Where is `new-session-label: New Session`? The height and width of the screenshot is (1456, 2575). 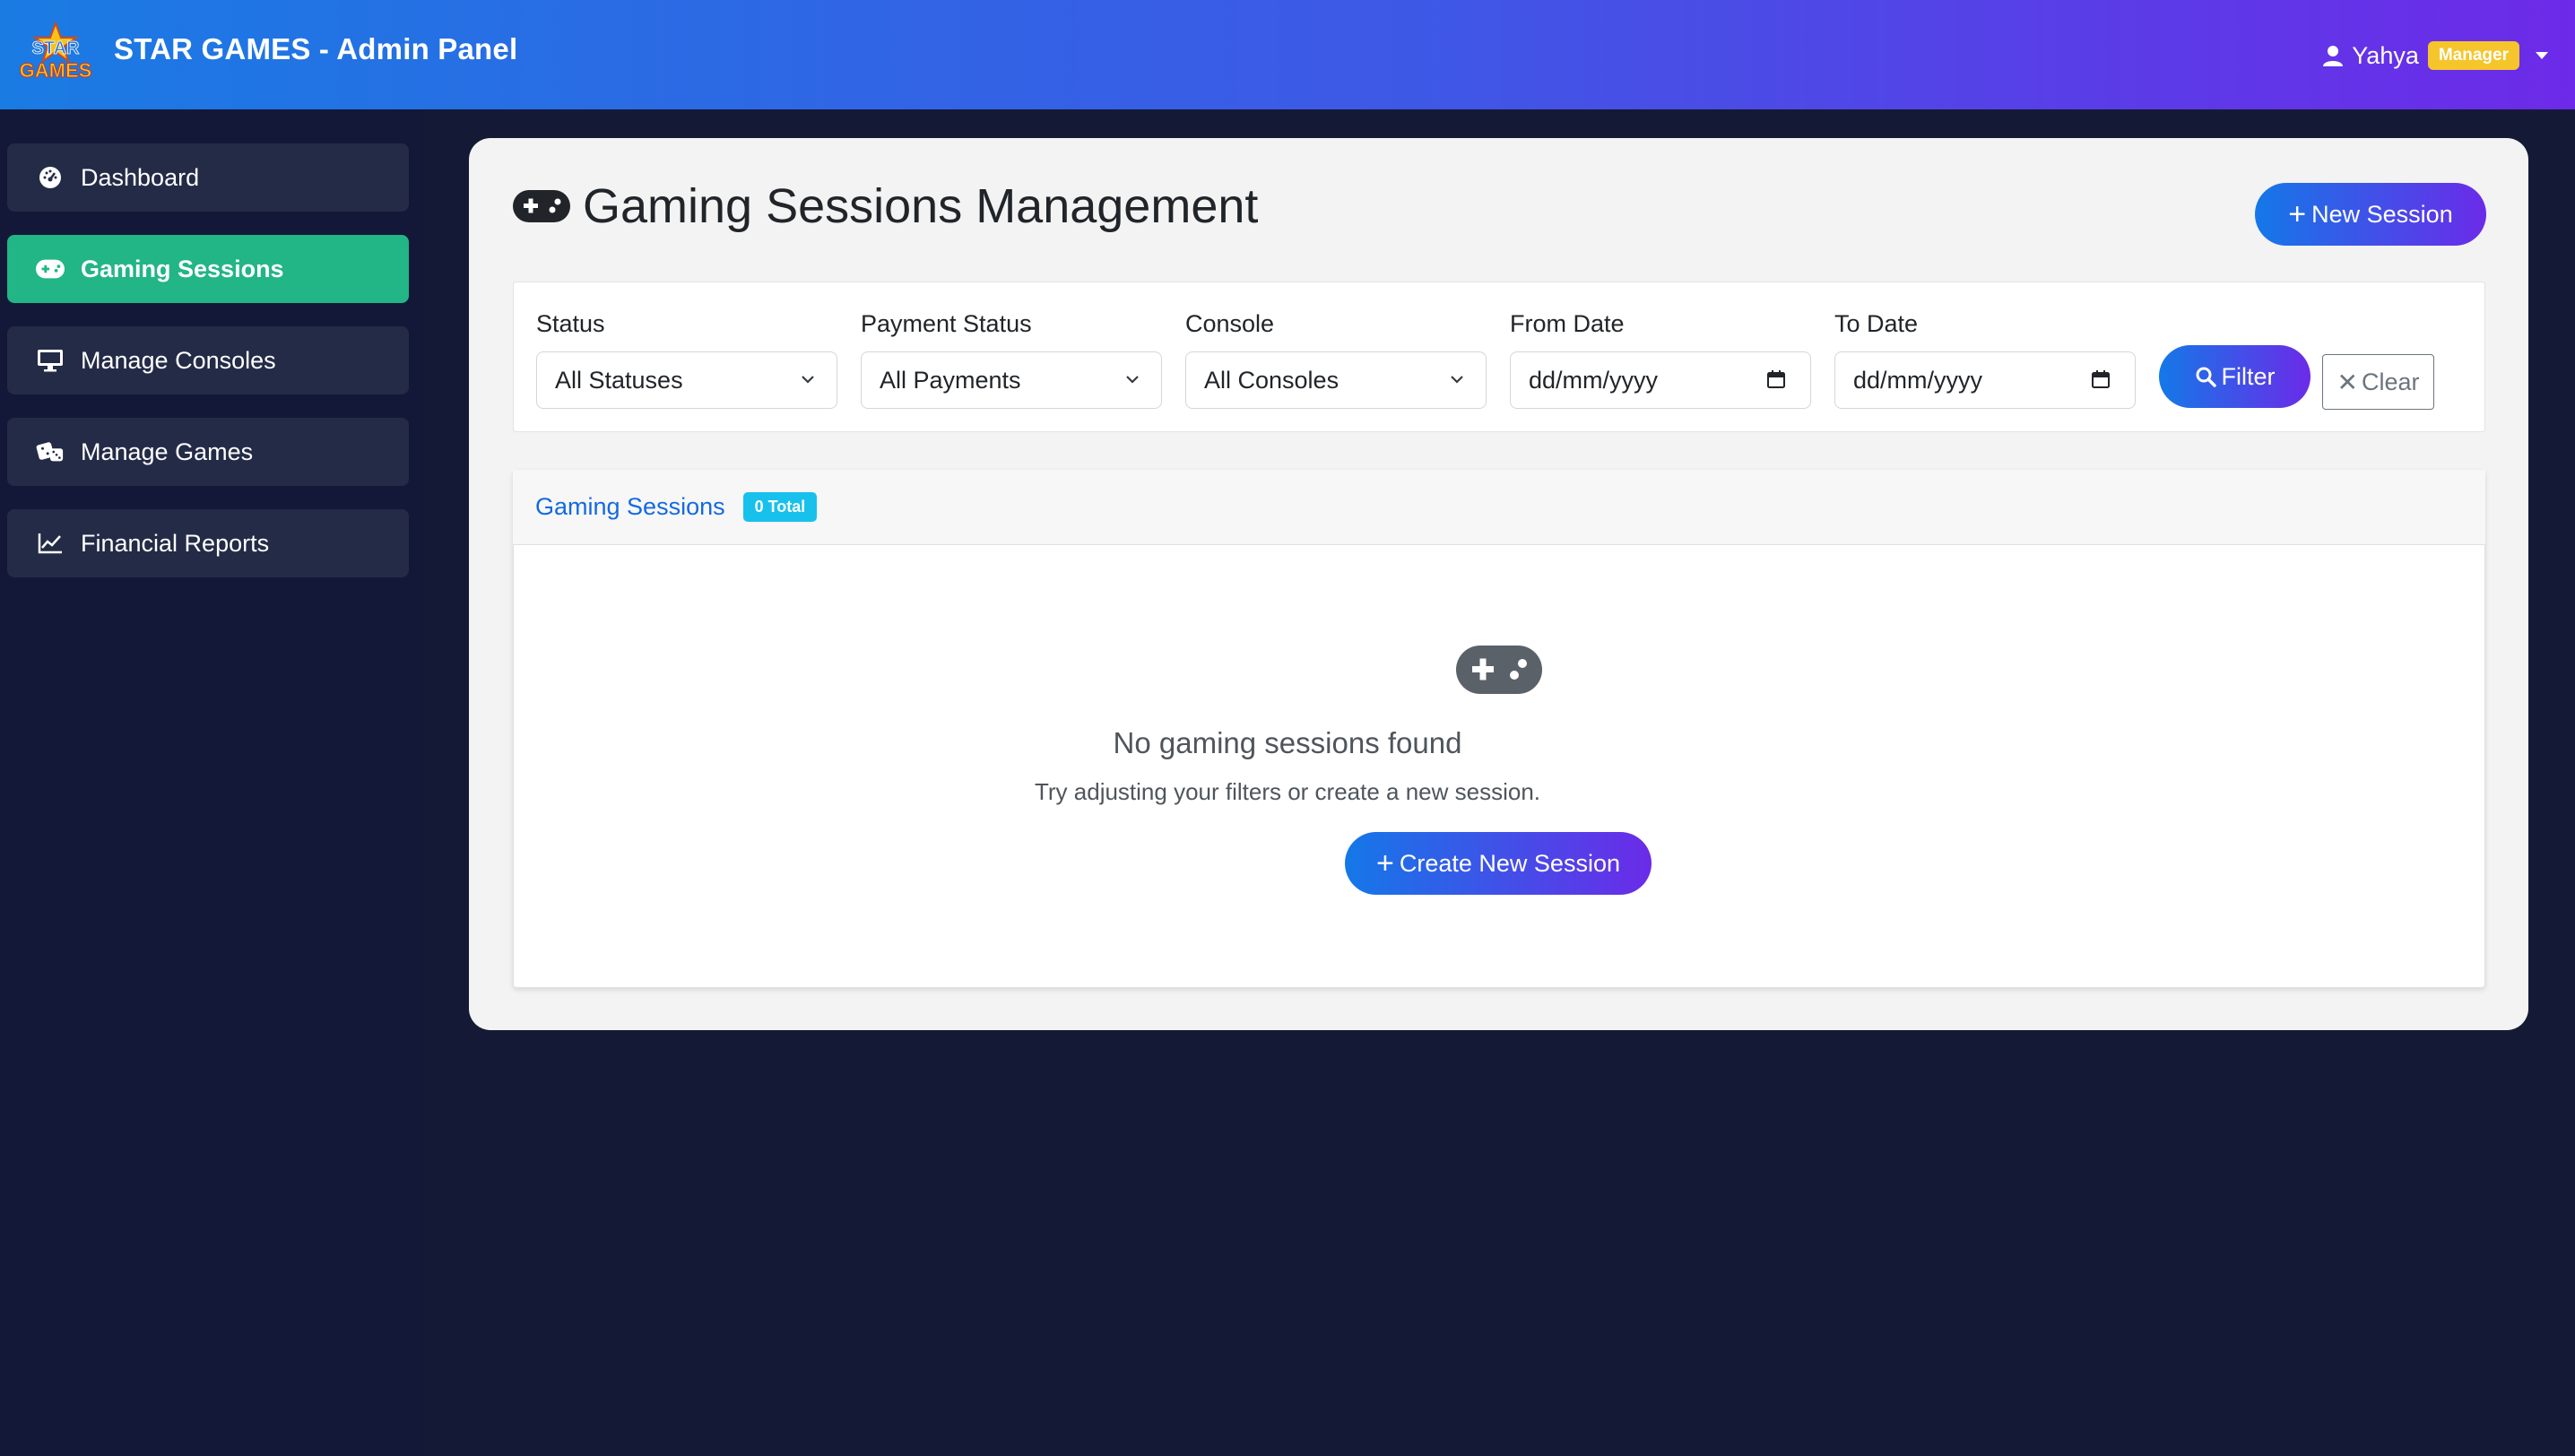 new-session-label: New Session is located at coordinates (2382, 214).